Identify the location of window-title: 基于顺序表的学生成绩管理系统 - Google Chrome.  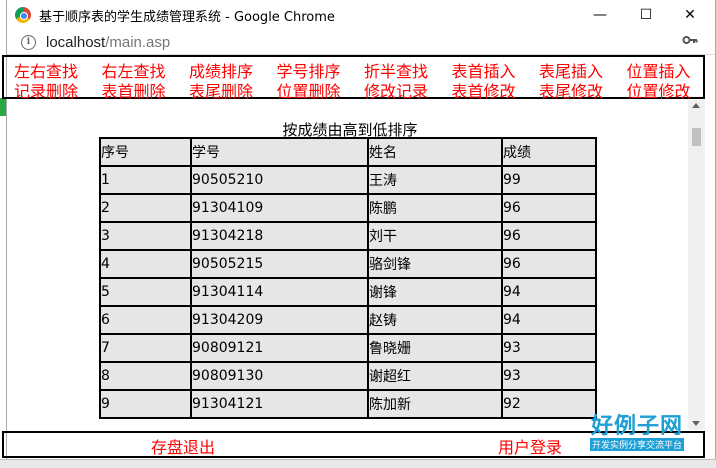
(187, 17).